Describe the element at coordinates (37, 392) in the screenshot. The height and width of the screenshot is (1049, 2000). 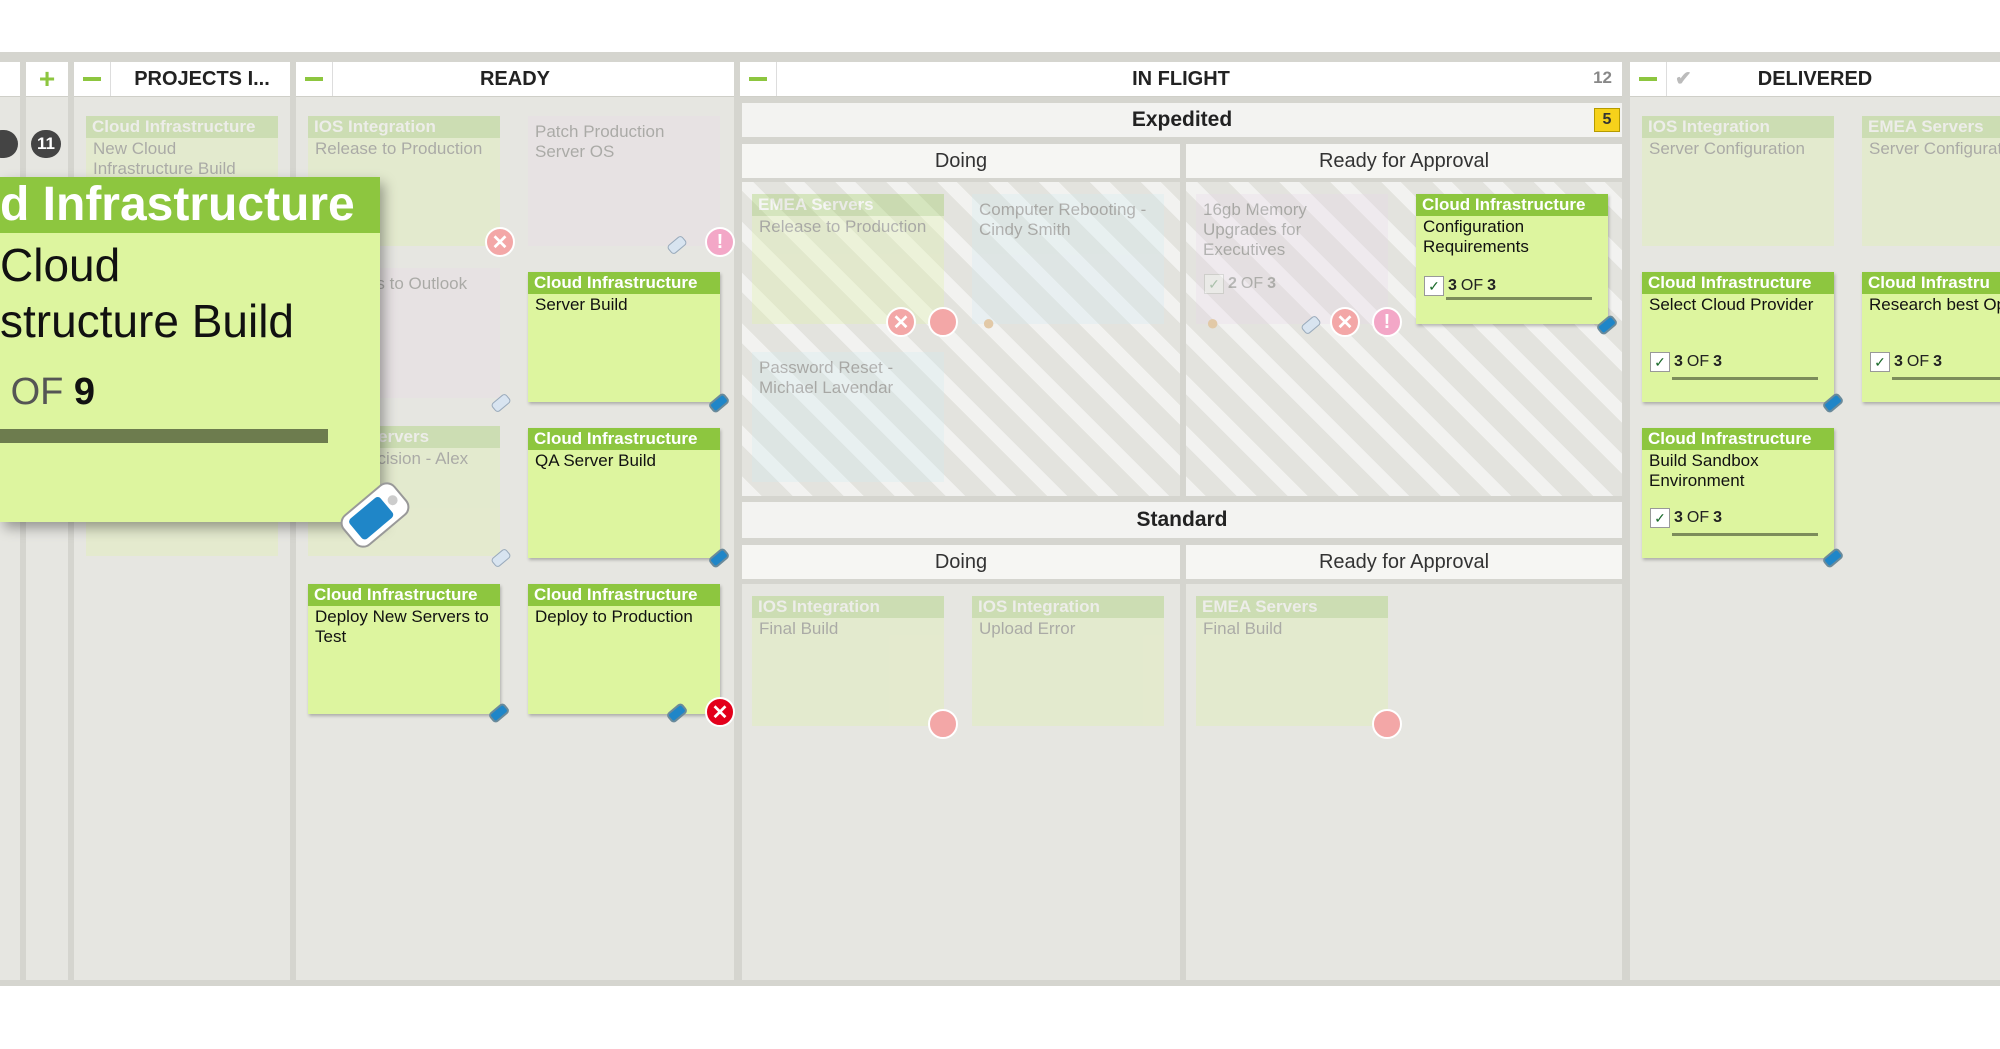
I see `zoom-progress-of: OF` at that location.